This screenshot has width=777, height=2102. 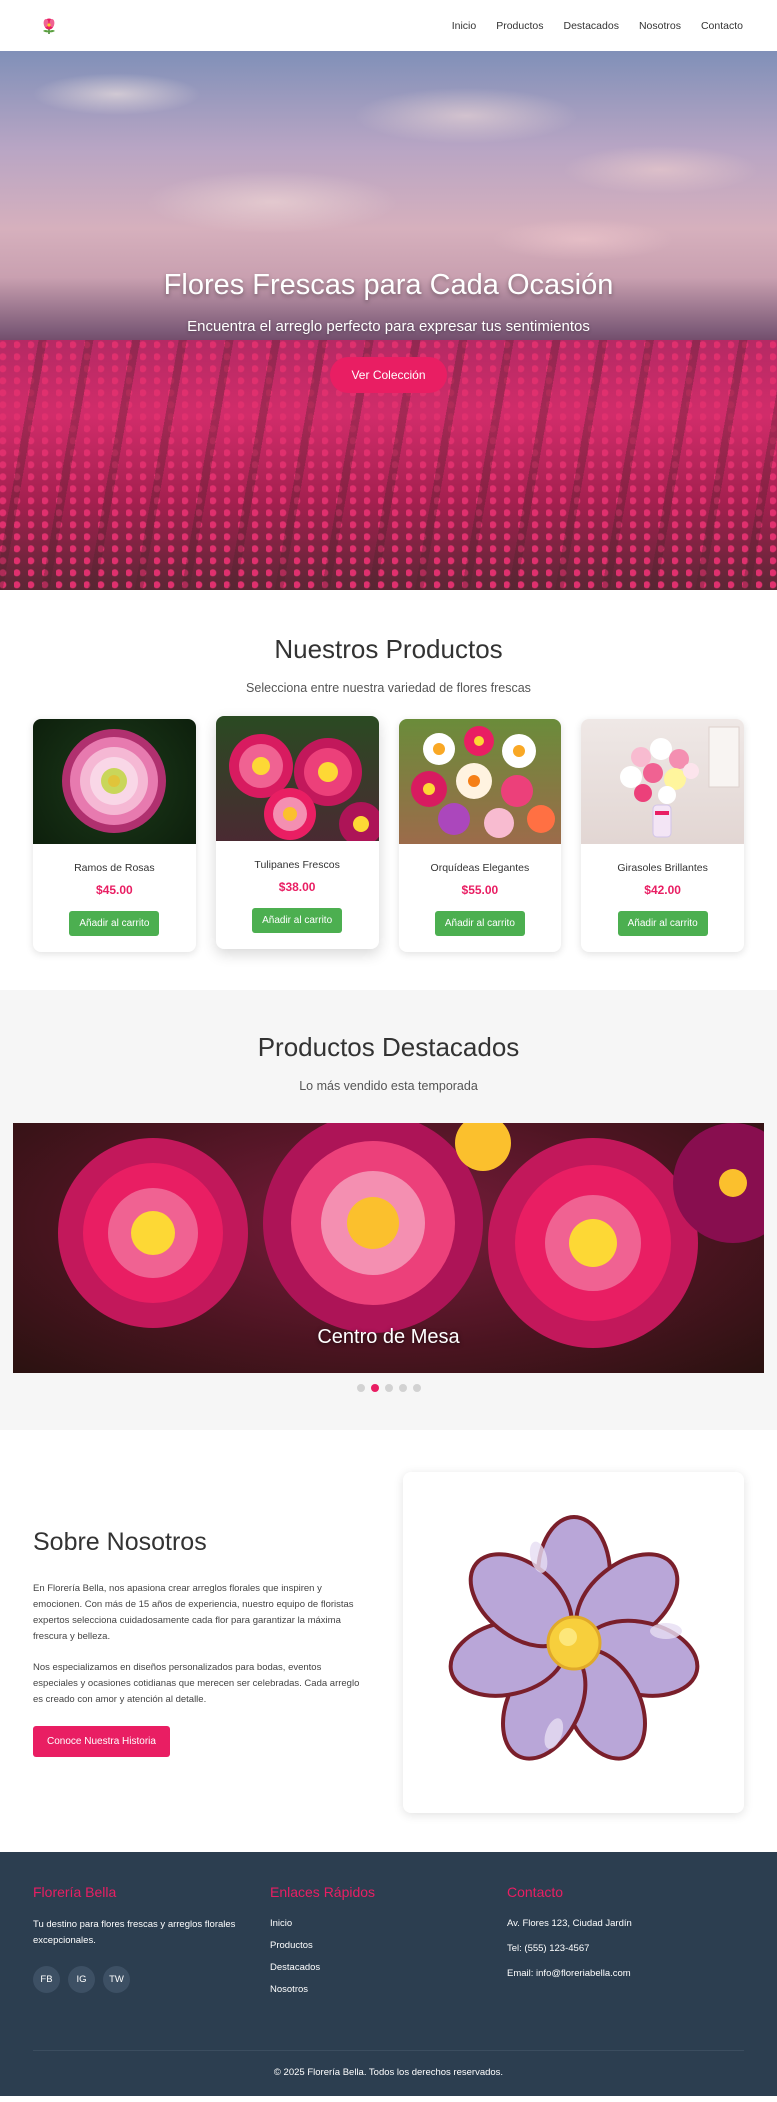 I want to click on featured-title: Productos Destacados, so click(x=388, y=1047).